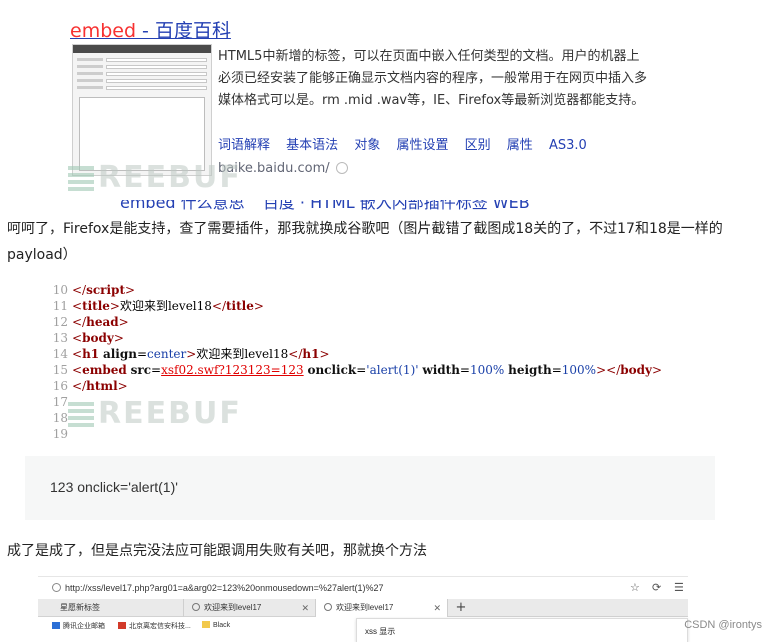 This screenshot has height=642, width=778. Describe the element at coordinates (636, 370) in the screenshot. I see `code-token-tagname: body` at that location.